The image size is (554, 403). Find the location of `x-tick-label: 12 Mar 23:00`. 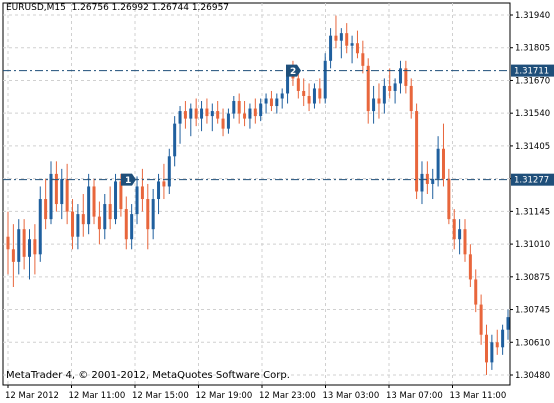

x-tick-label: 12 Mar 23:00 is located at coordinates (287, 396).